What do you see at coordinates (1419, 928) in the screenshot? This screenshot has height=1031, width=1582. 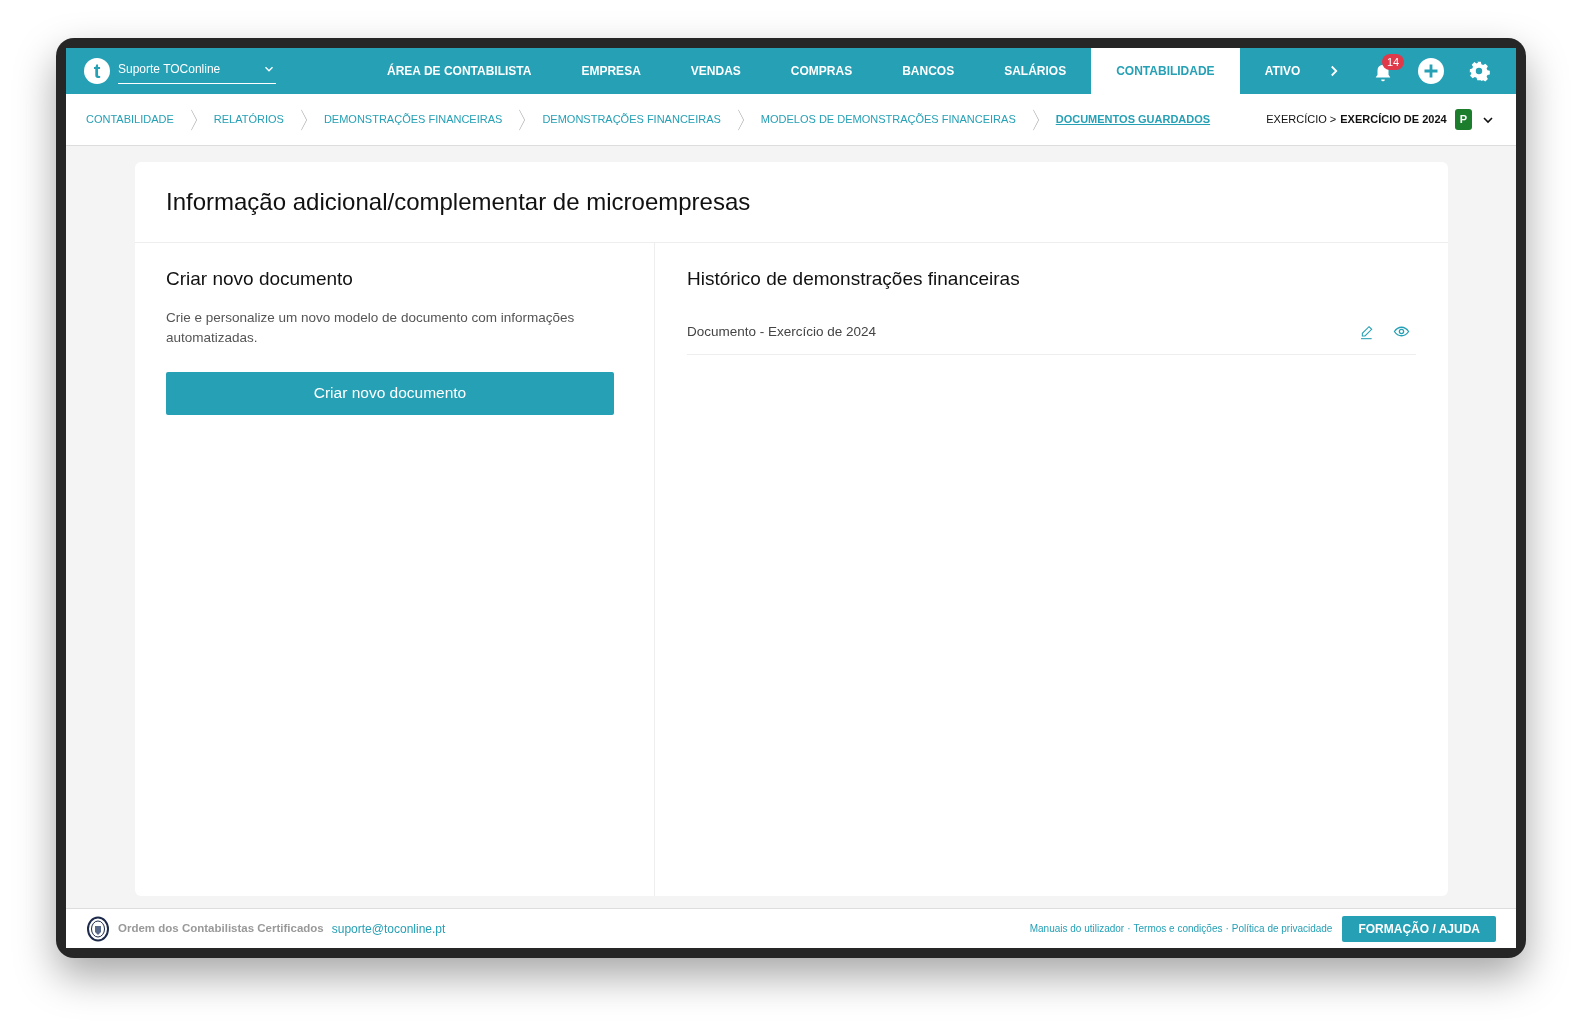 I see `help-button: FORMAÇÃO / AJUDA` at bounding box center [1419, 928].